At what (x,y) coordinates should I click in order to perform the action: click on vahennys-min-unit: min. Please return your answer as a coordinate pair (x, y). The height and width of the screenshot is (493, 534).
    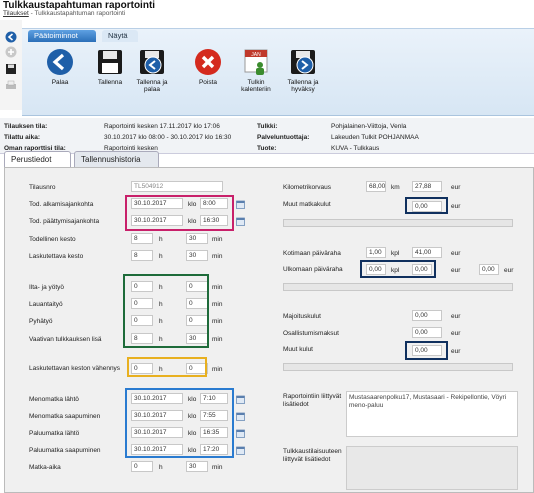
    Looking at the image, I should click on (217, 369).